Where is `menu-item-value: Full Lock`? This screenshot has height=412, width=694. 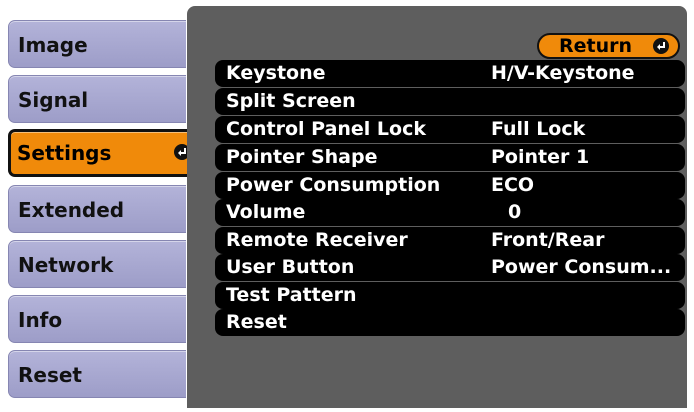
menu-item-value: Full Lock is located at coordinates (538, 129).